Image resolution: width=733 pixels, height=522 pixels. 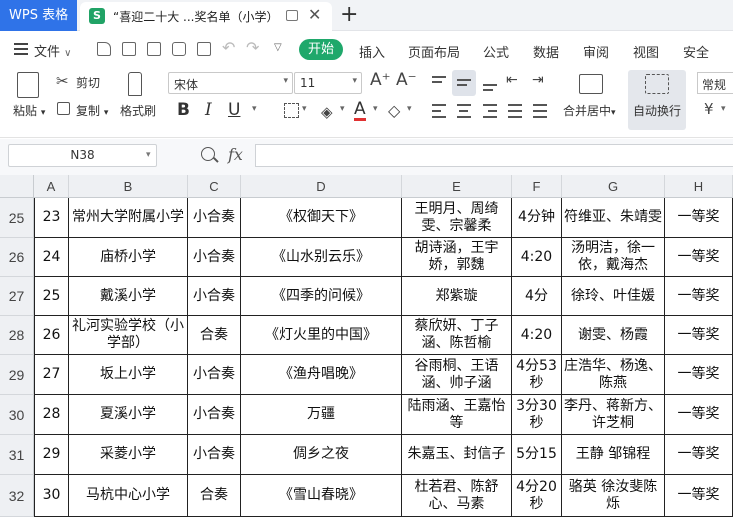 I want to click on currency-icon: ¥, so click(x=709, y=109).